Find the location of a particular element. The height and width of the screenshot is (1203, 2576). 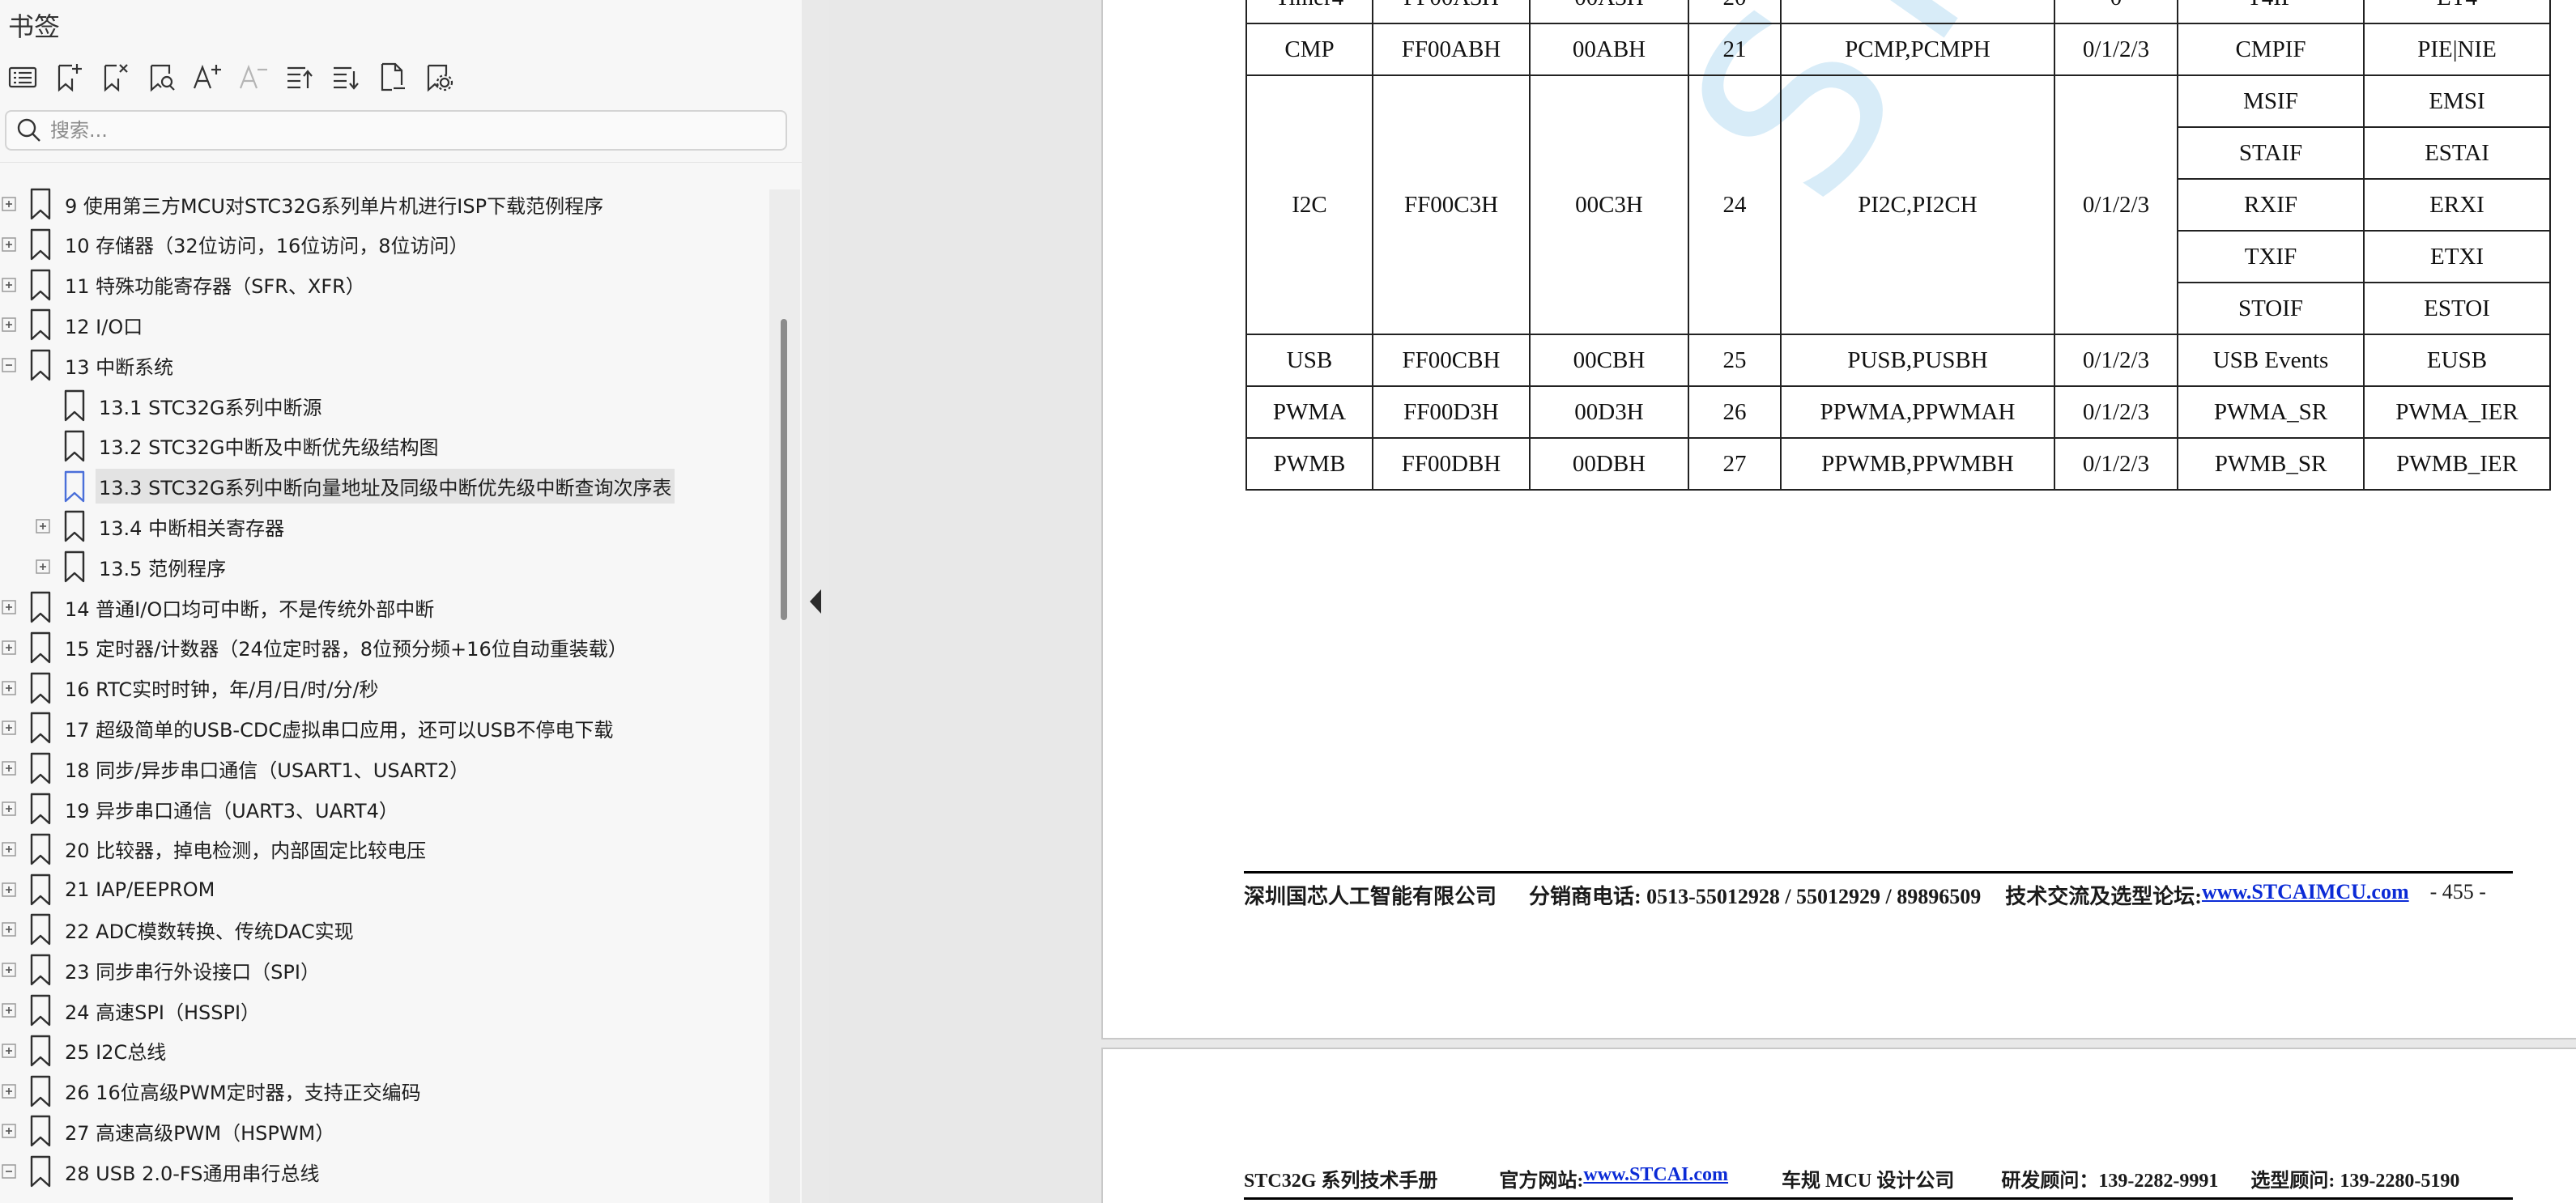

bookmark-item: 20 比较器，掉电检测，内部固定比较电压 is located at coordinates (214, 849).